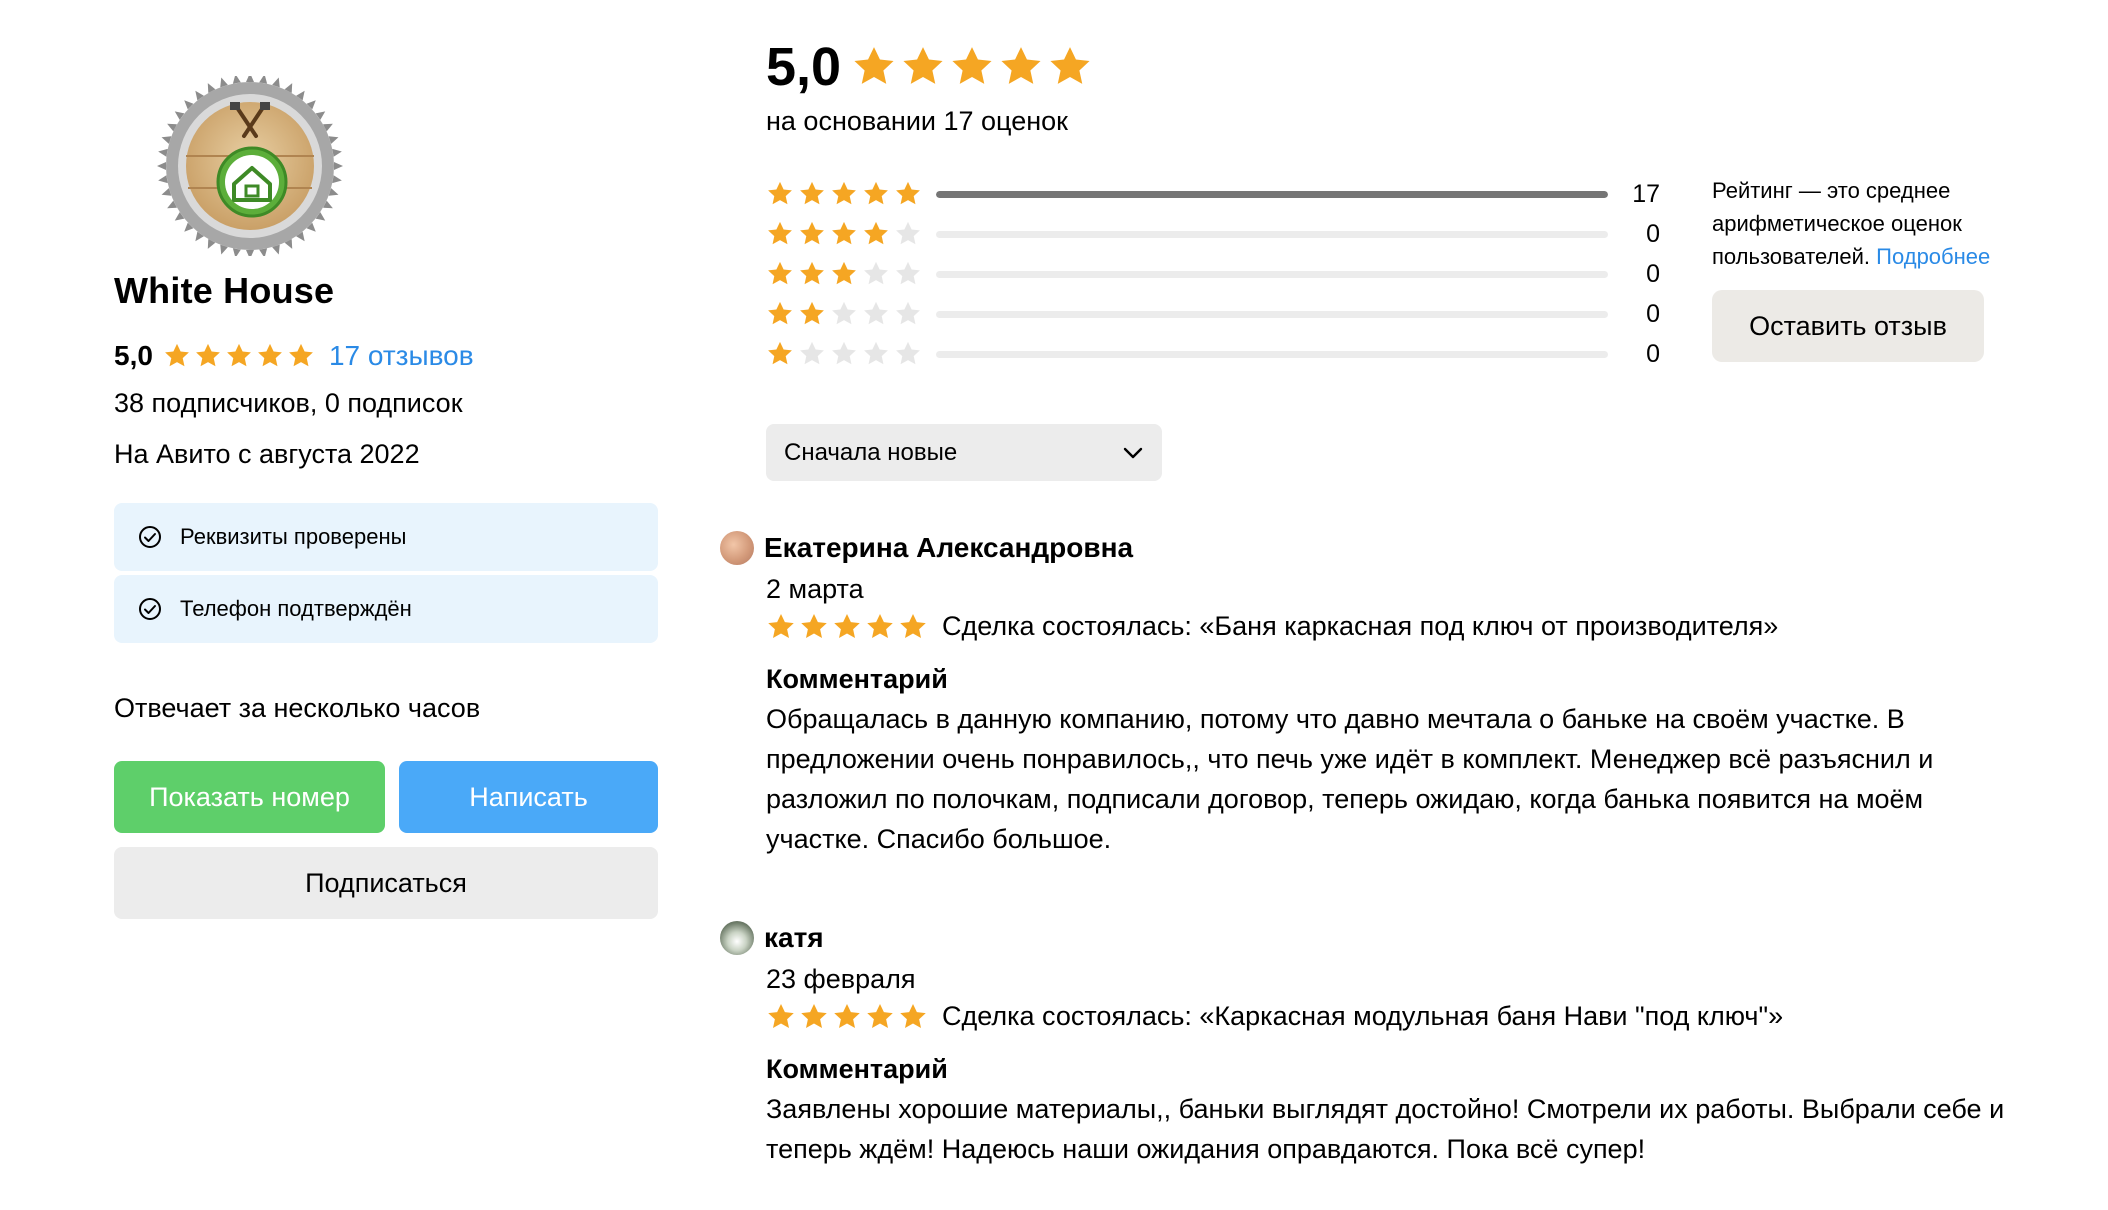  I want to click on overall-score: 5,0, so click(804, 67).